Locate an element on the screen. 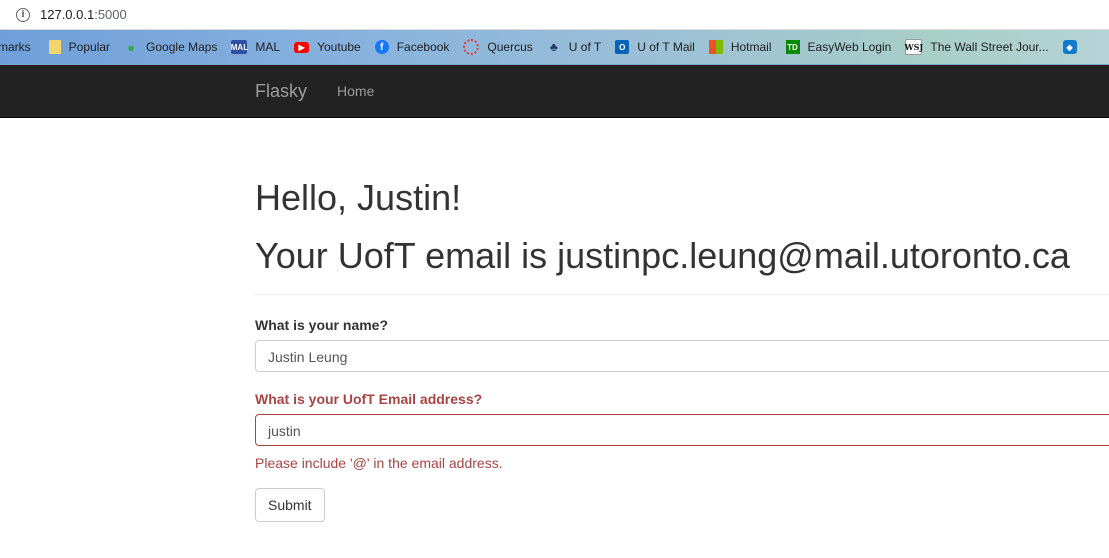 The width and height of the screenshot is (1109, 558). nav-link-home: Home is located at coordinates (355, 91).